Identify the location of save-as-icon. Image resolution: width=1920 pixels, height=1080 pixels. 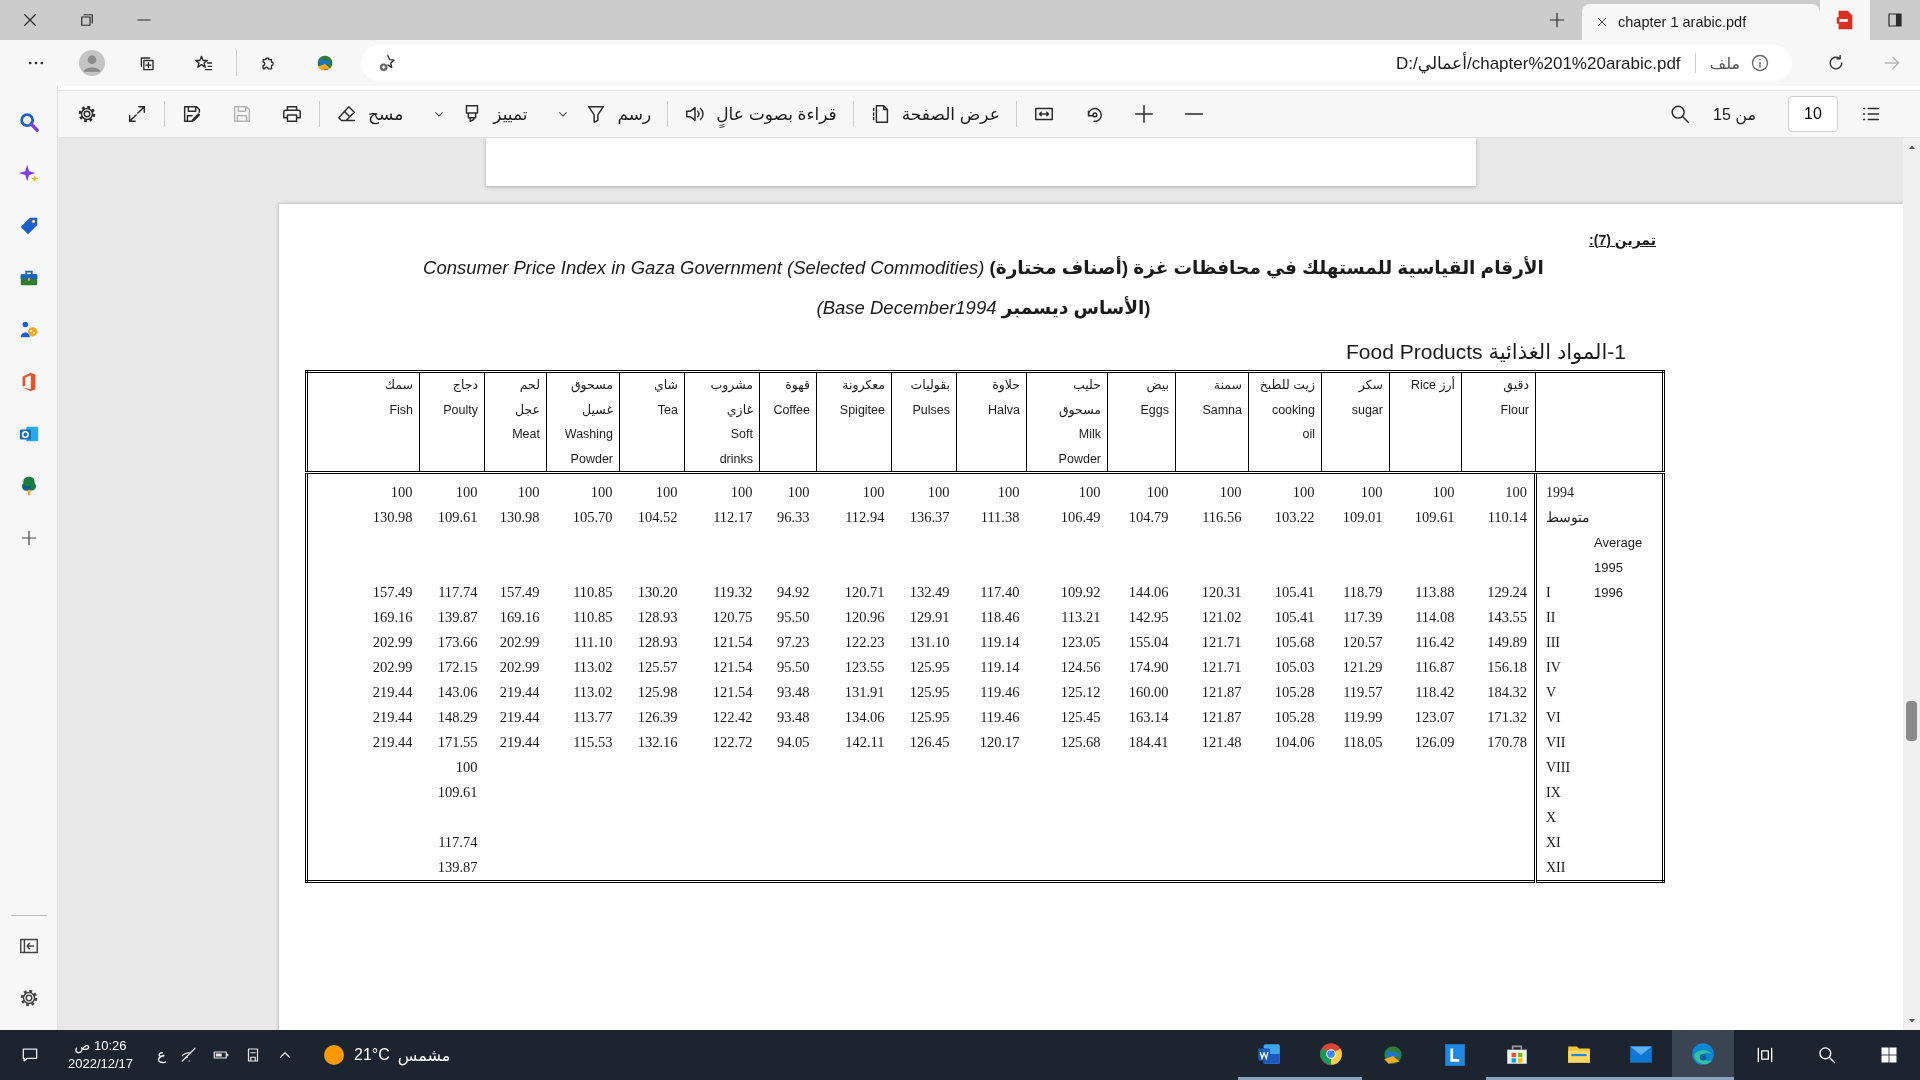
(192, 114).